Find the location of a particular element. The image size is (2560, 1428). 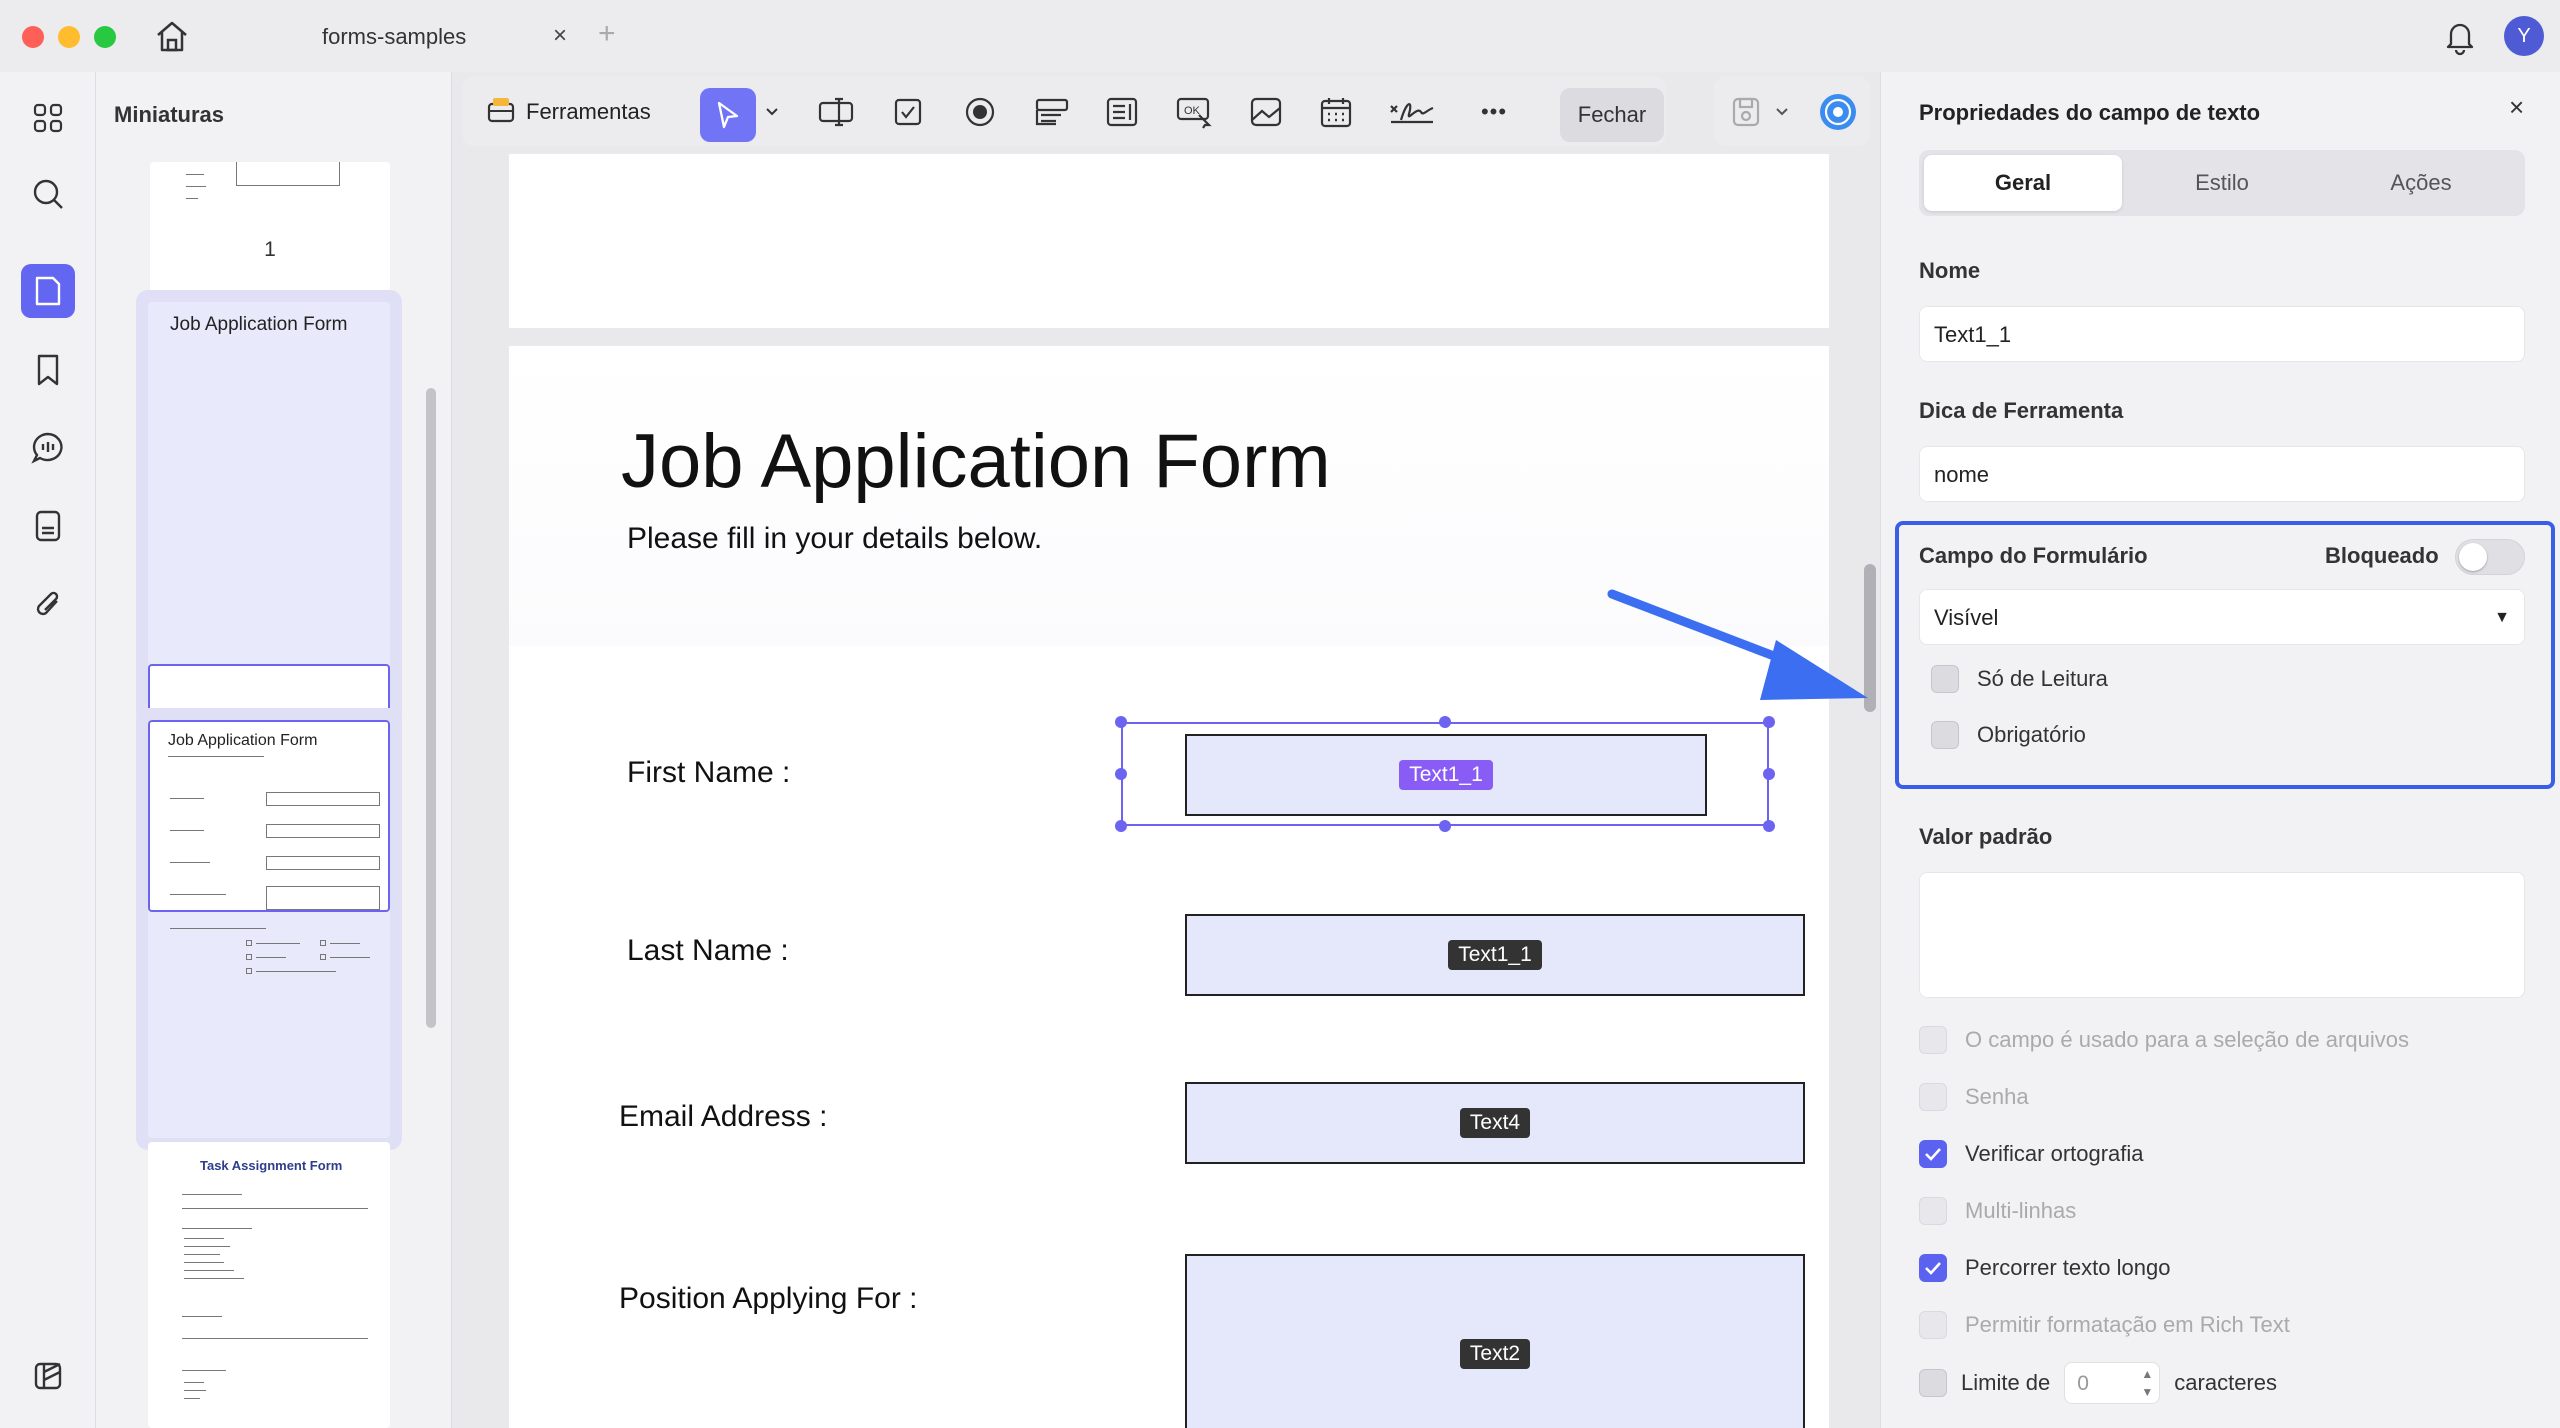

required-option: Obrigatório is located at coordinates (2008, 735).